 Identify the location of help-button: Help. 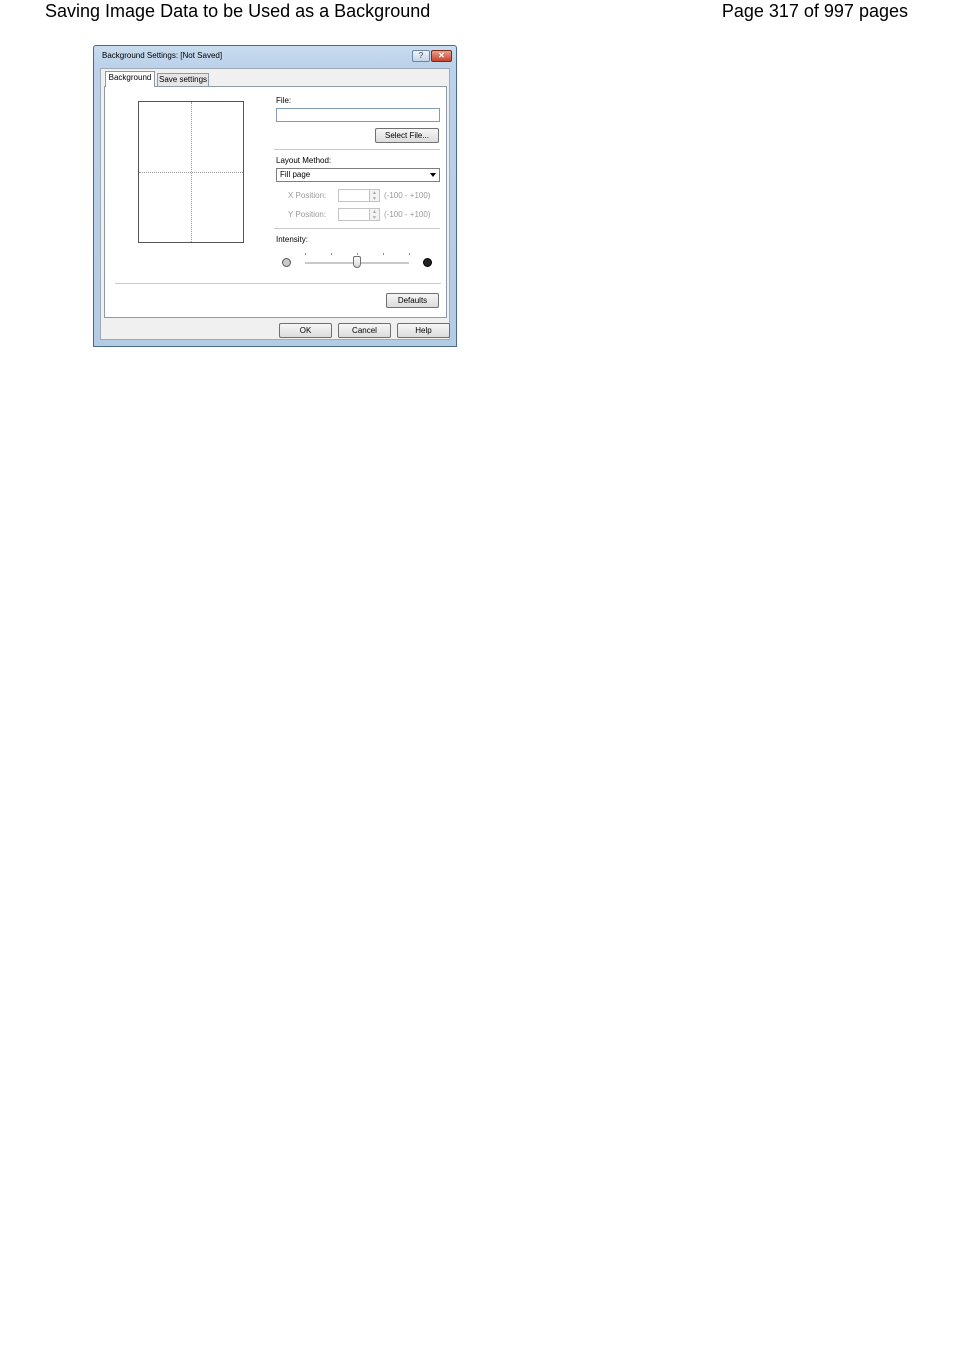
(423, 330).